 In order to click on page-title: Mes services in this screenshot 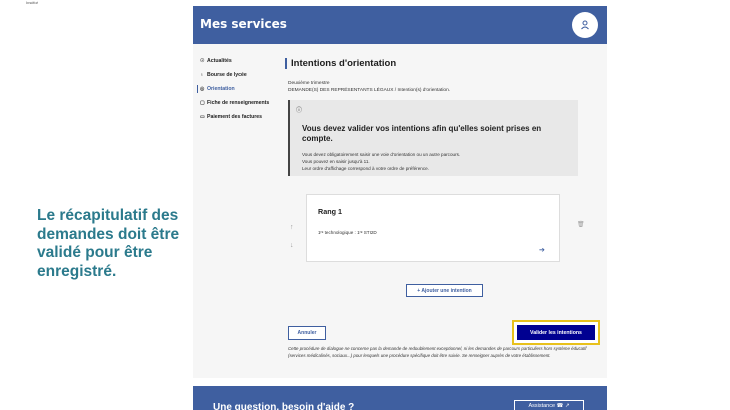, I will do `click(243, 24)`.